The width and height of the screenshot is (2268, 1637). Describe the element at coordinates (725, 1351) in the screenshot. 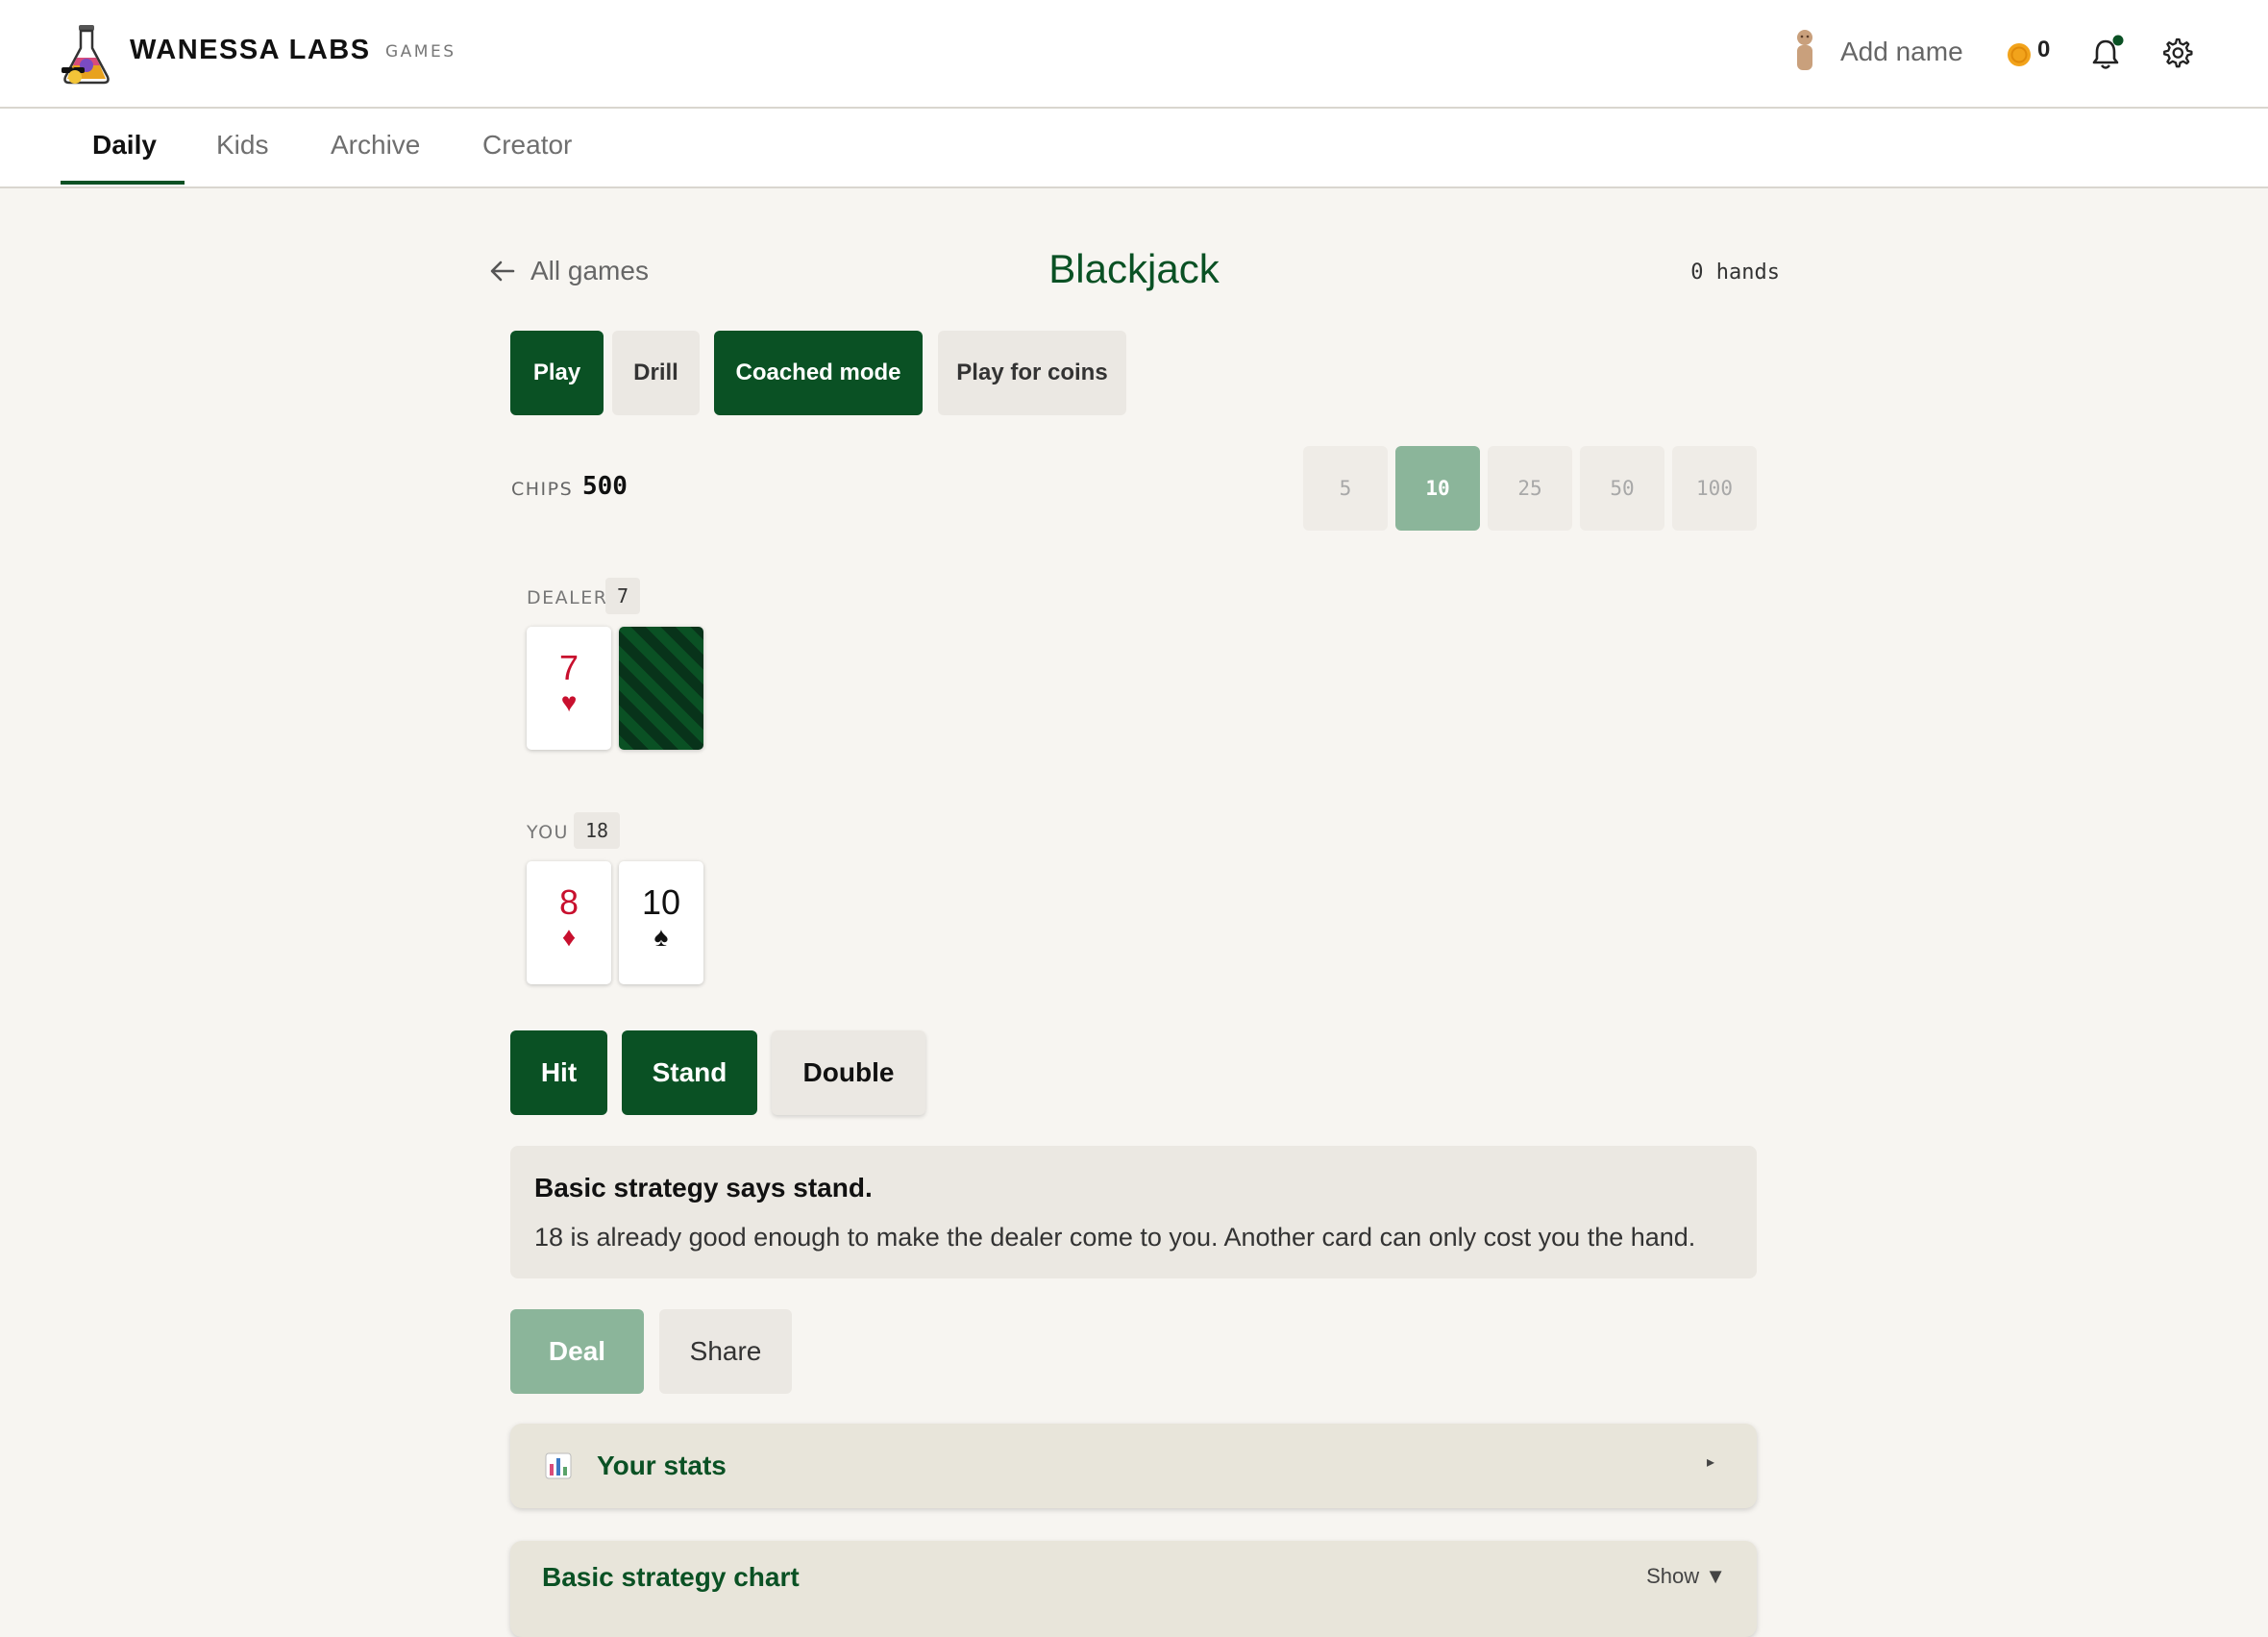

I see `share-button: Share` at that location.